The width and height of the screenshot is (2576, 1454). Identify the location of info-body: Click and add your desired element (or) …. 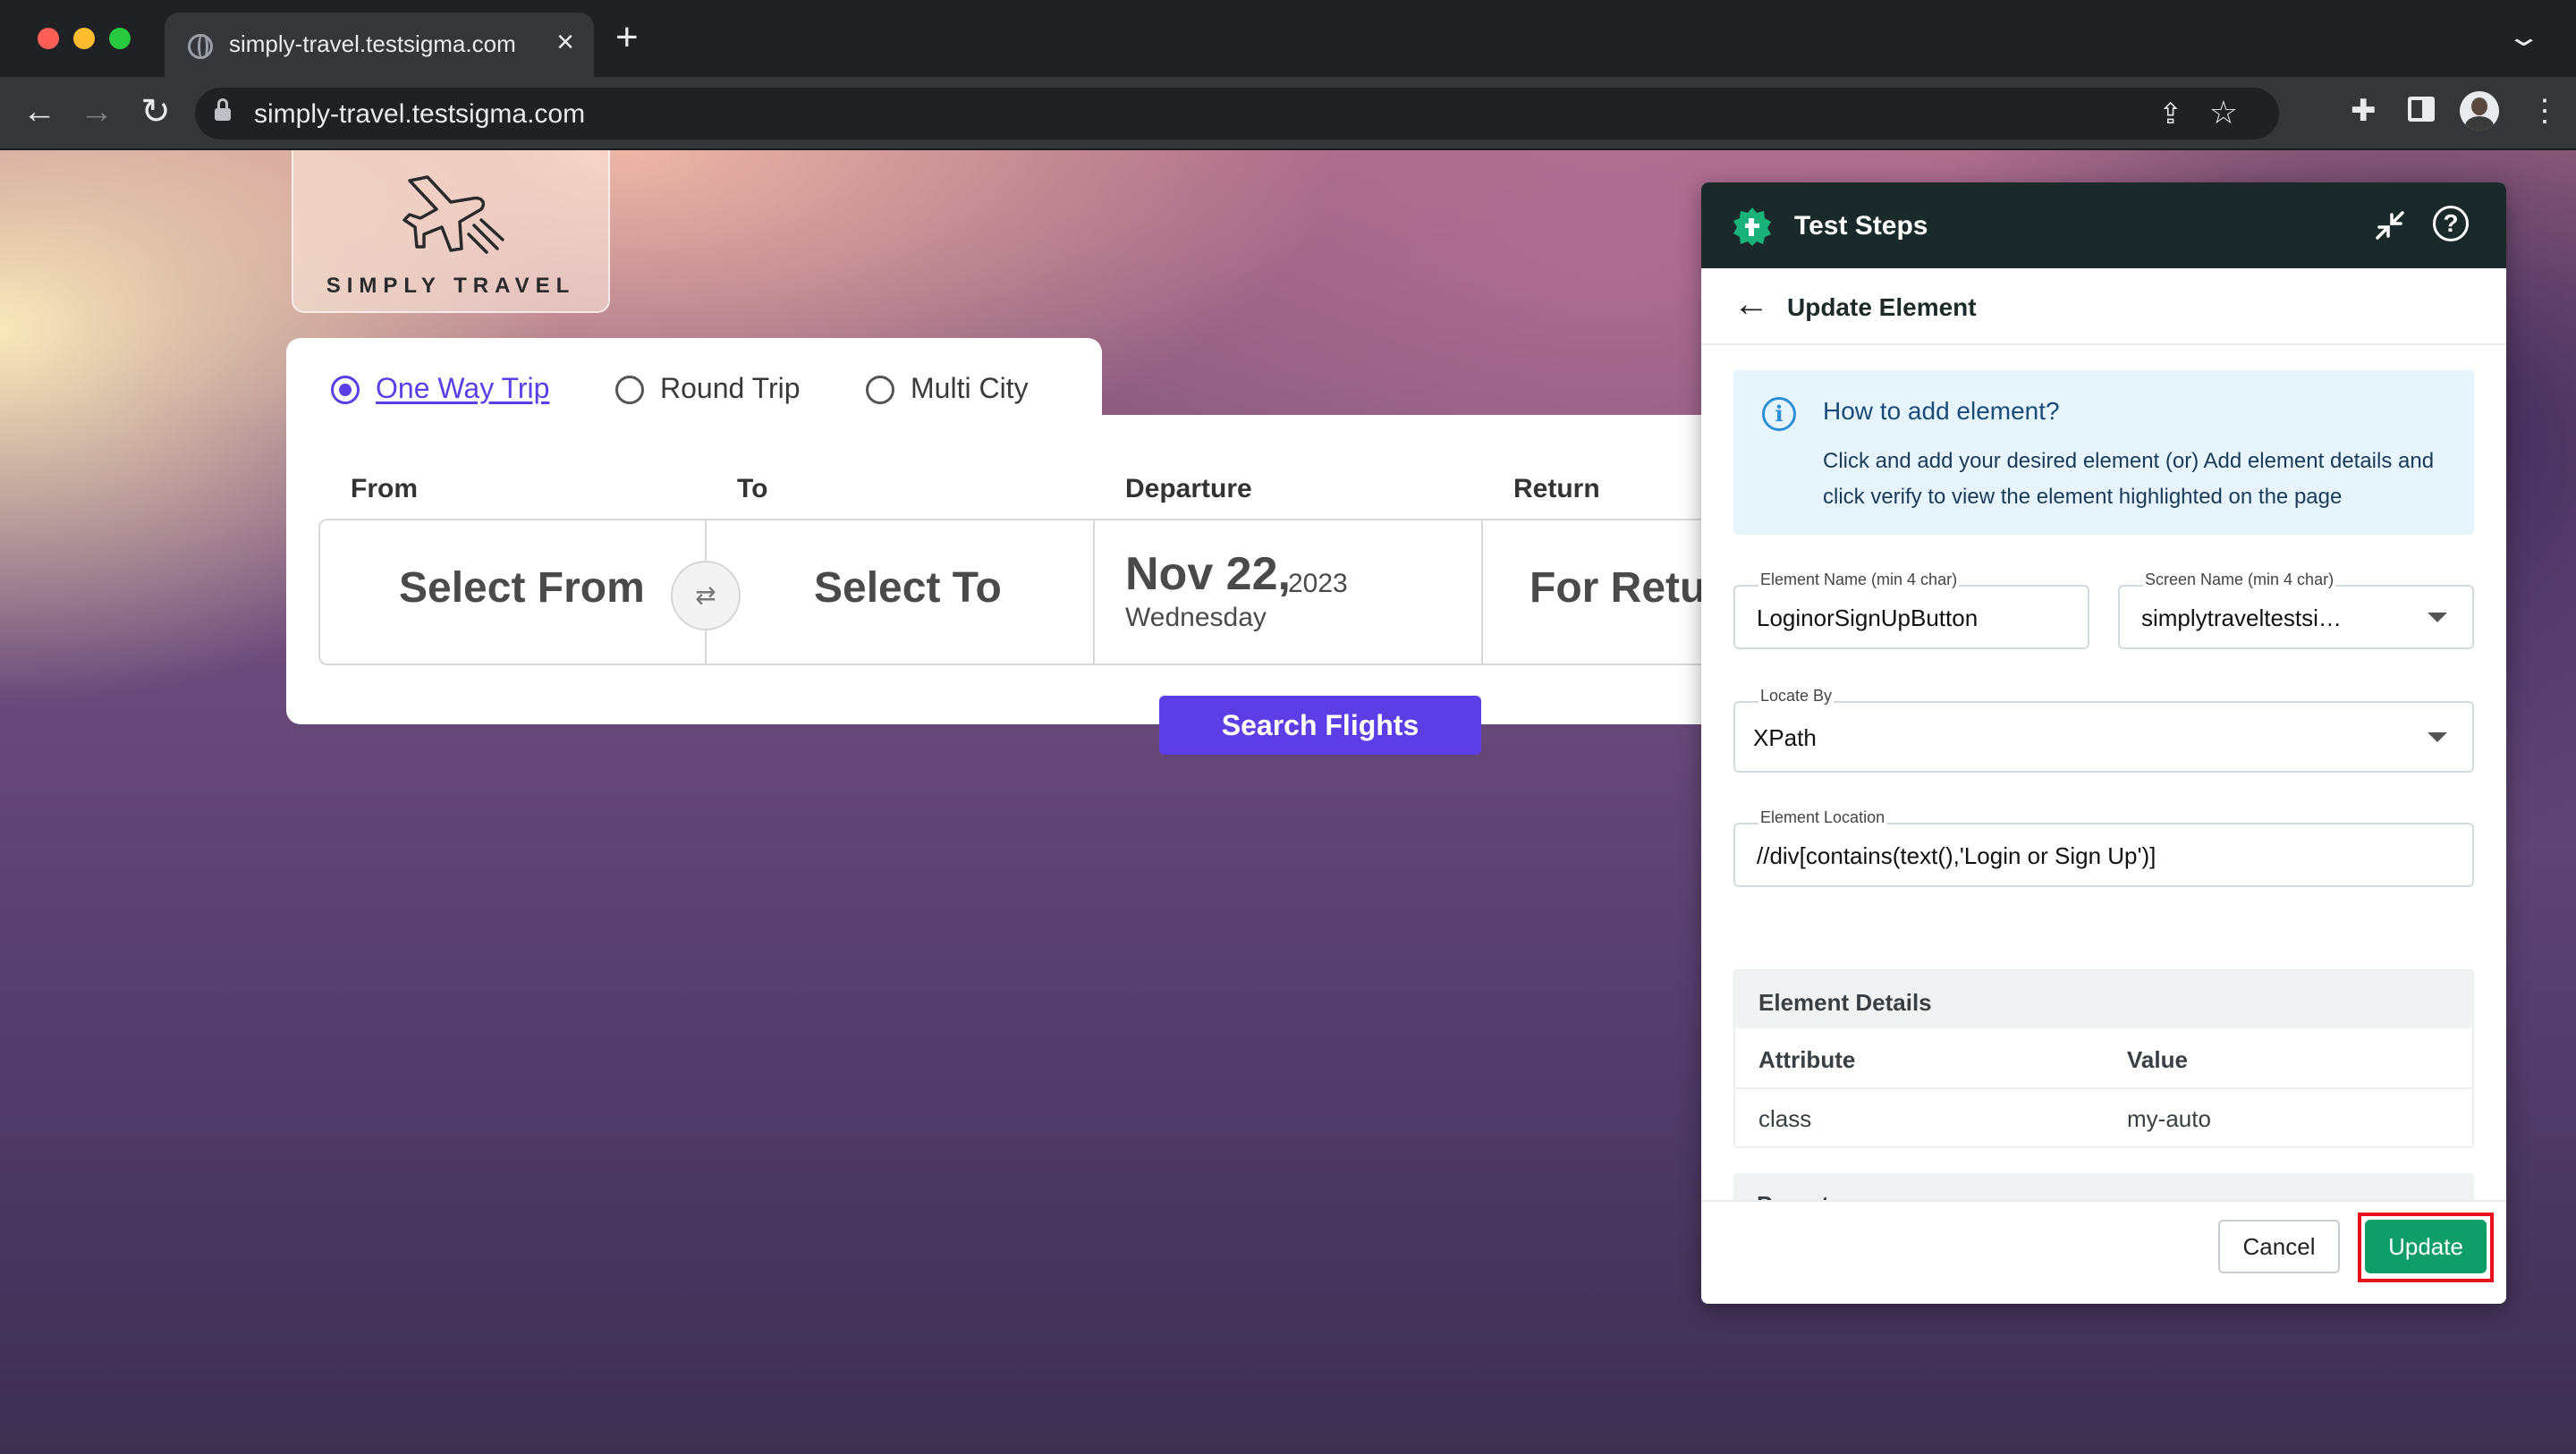
(2129, 479).